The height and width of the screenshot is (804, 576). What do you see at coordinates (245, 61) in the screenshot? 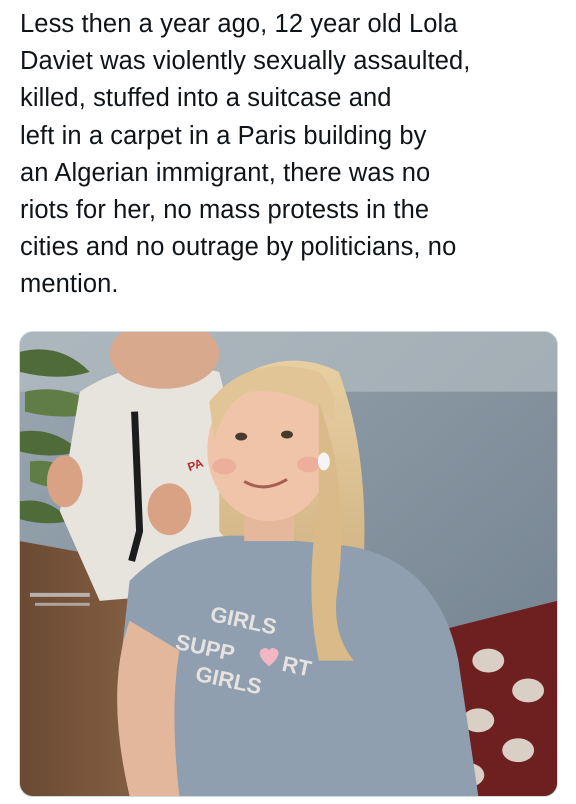
I see `tweet-text-line: Daviet was violently sexually assaulted,` at bounding box center [245, 61].